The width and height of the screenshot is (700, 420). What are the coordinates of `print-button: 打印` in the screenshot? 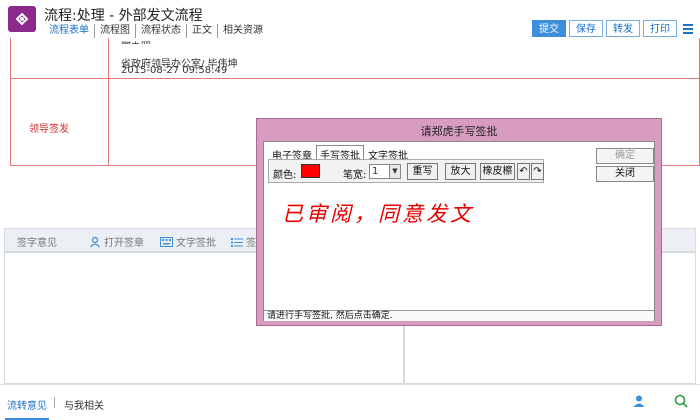 It's located at (660, 28).